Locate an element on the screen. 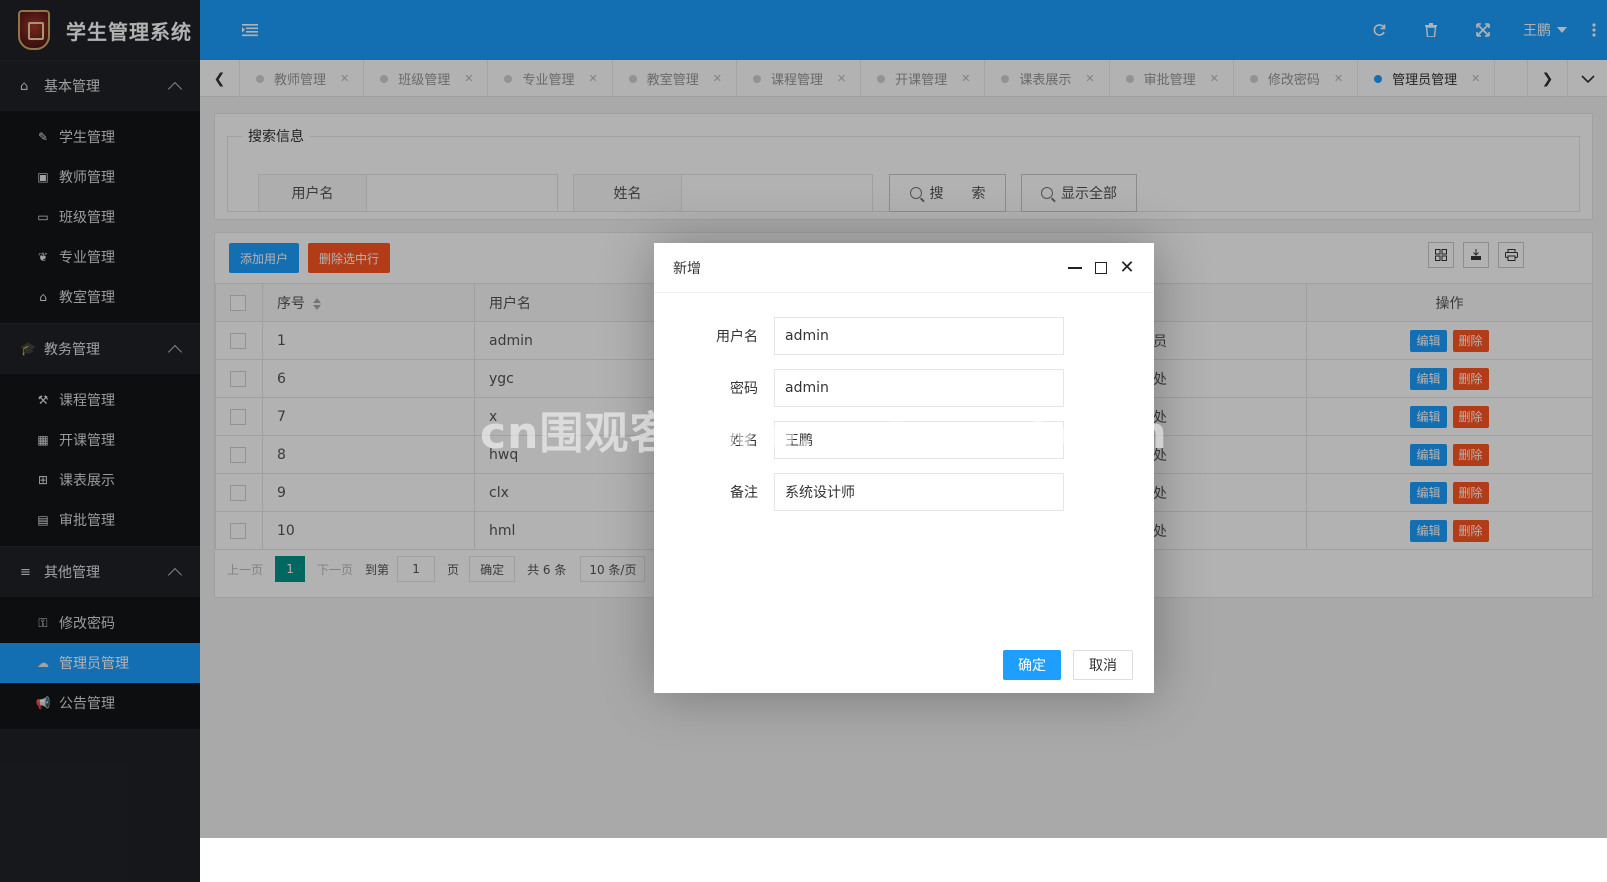 The width and height of the screenshot is (1607, 882). form-row: 用户名 admin is located at coordinates (879, 336).